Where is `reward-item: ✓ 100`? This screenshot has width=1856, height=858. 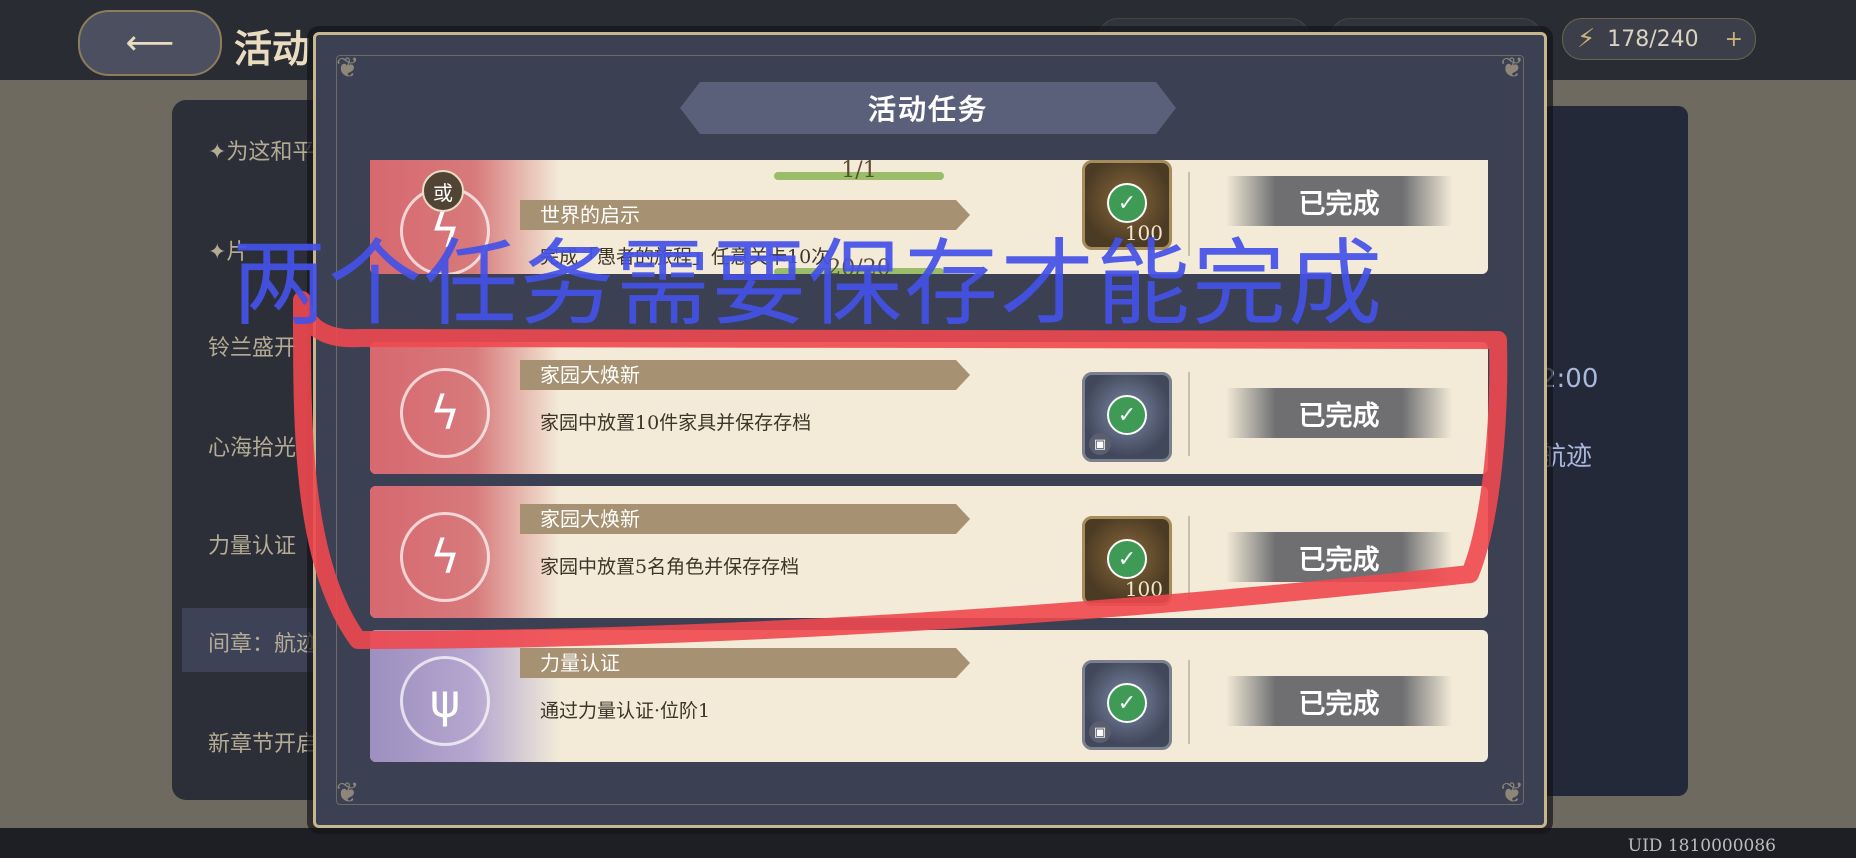 reward-item: ✓ 100 is located at coordinates (1127, 561).